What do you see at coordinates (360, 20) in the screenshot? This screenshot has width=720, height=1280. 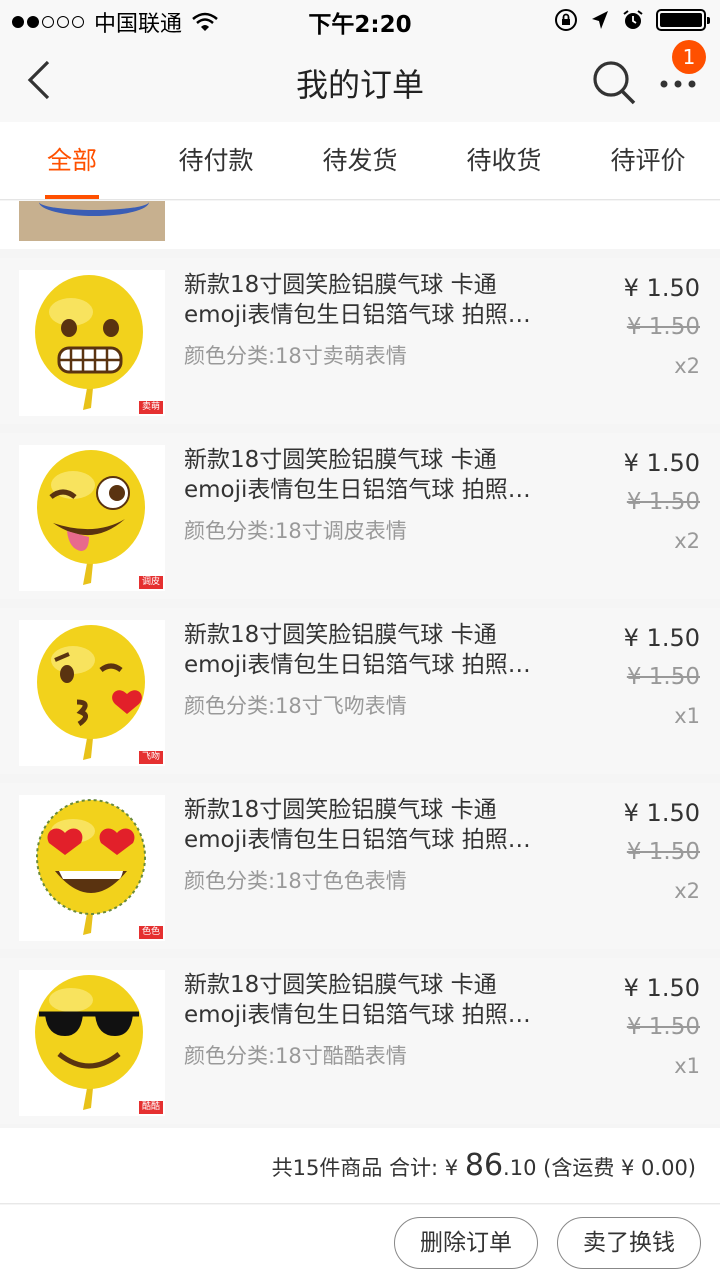 I see `status-bar: 中国联通 下午2:20` at bounding box center [360, 20].